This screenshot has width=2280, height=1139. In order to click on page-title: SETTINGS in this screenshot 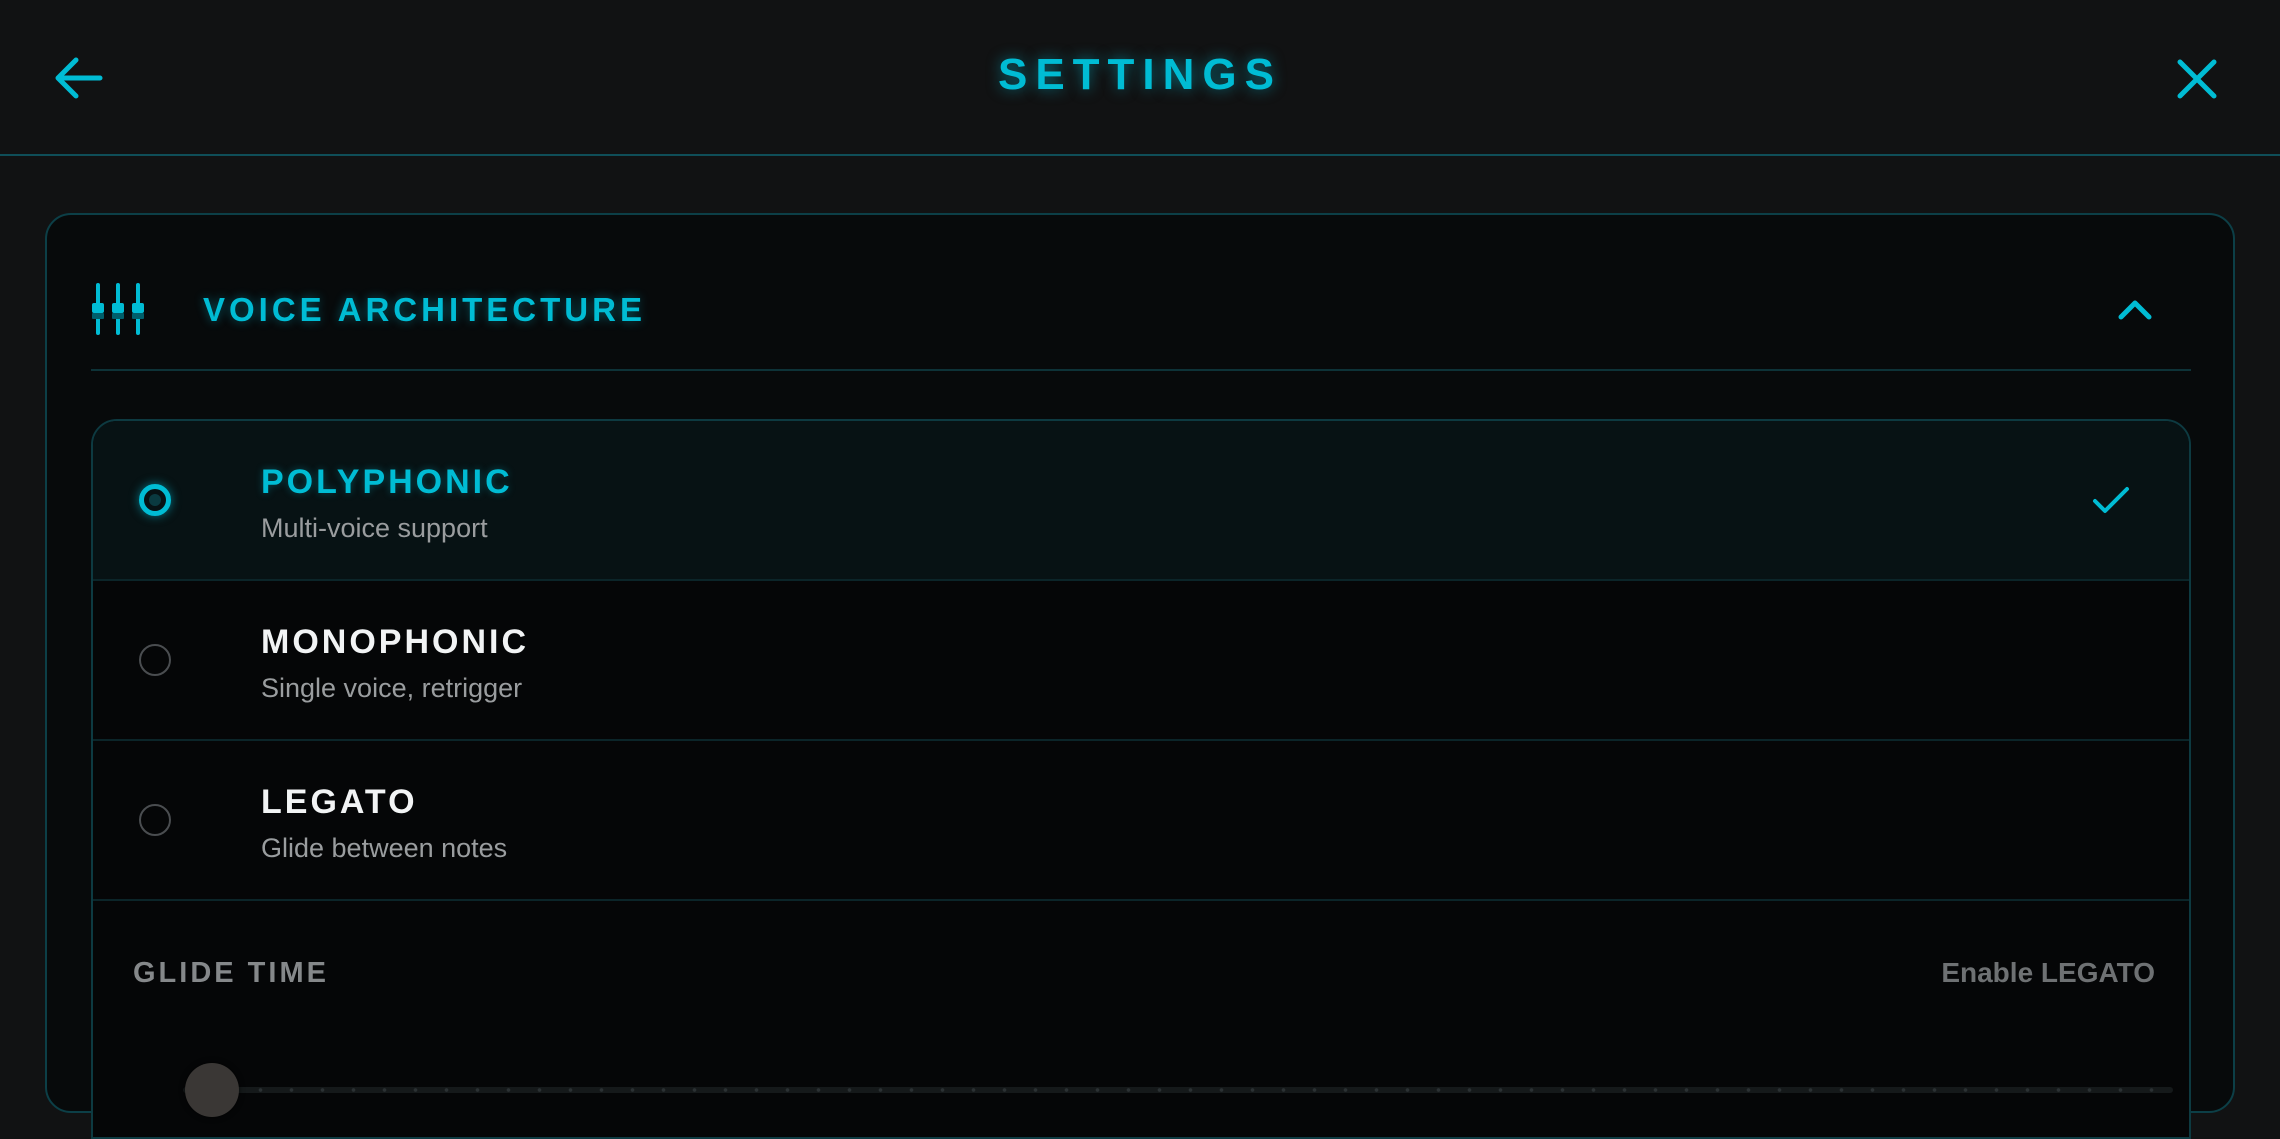, I will do `click(1140, 74)`.